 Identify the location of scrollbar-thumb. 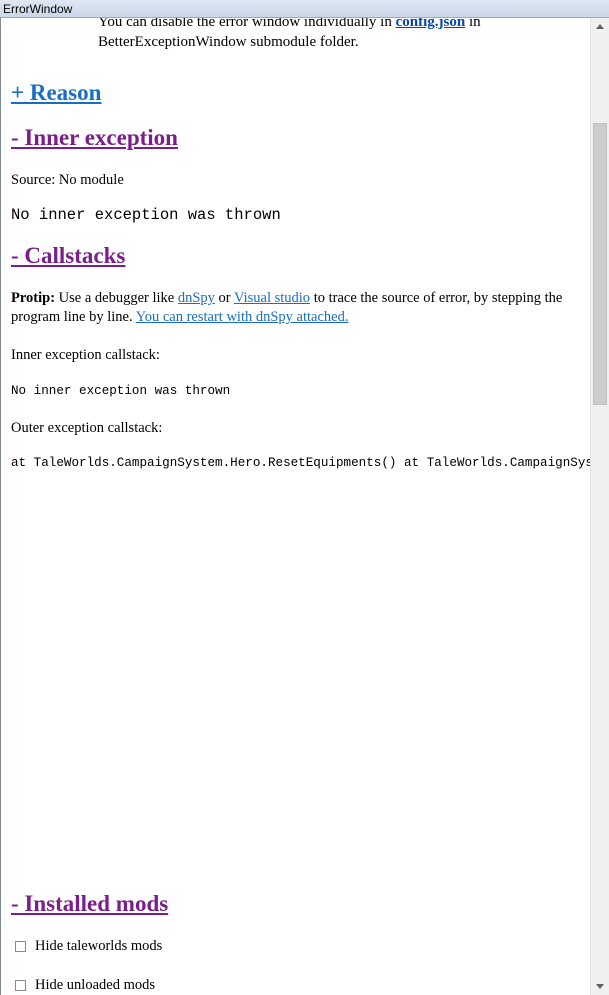
(600, 264).